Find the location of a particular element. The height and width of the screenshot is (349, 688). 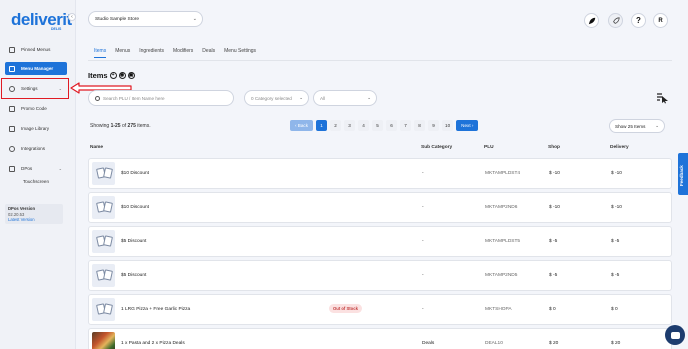

rocket-button is located at coordinates (591, 20).